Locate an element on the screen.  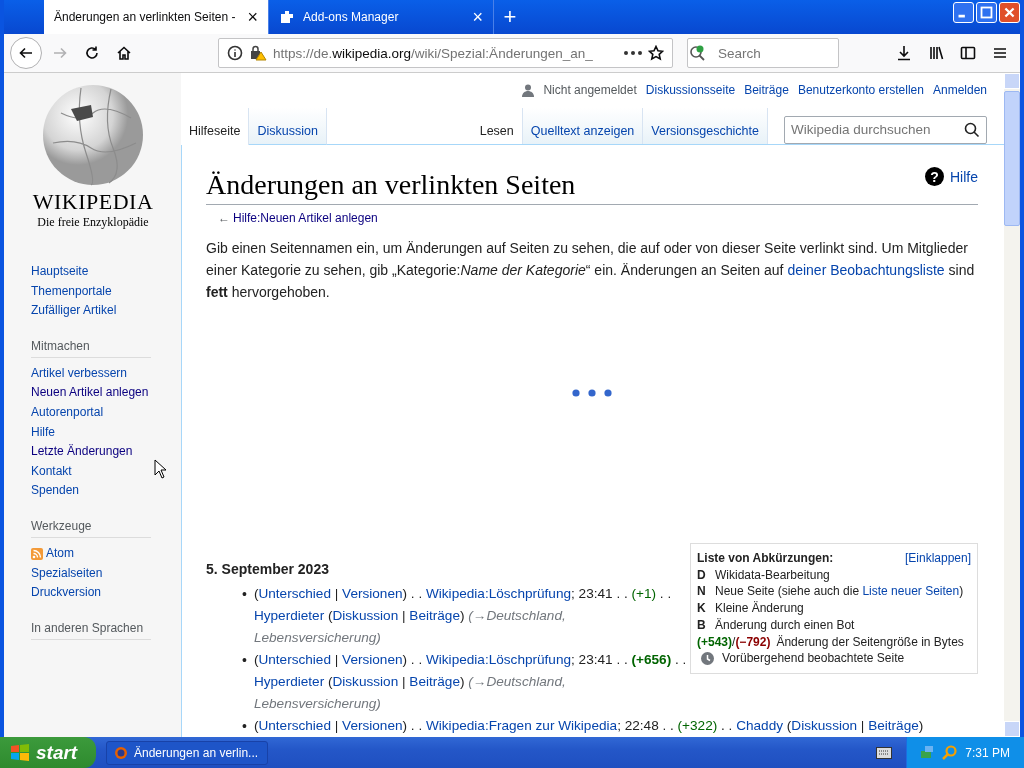
page-link: Chaddy is located at coordinates (760, 725).